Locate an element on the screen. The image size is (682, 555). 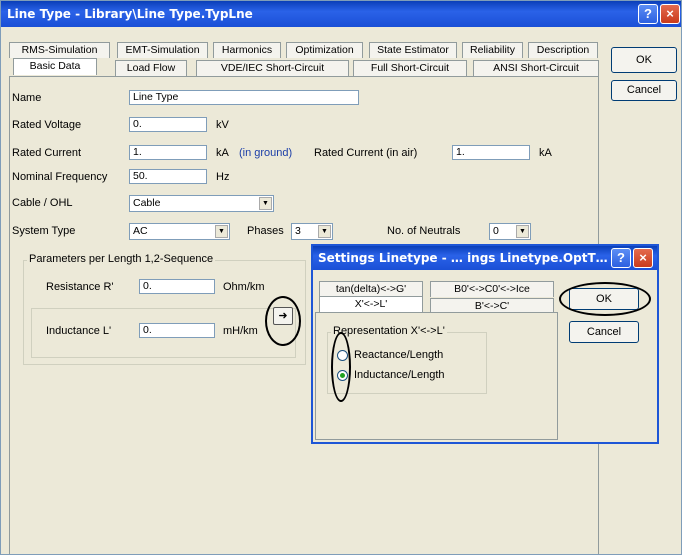
tab-full-short-circuit: Full Short-Circuit is located at coordinates (410, 68).